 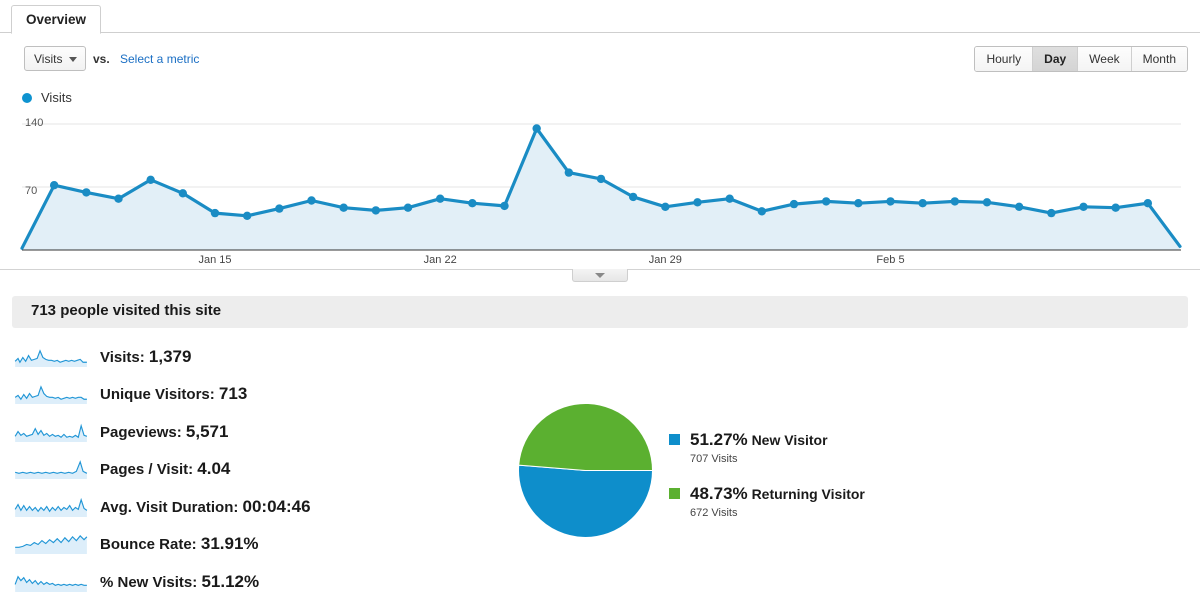 I want to click on metric-value: 51.12%, so click(x=230, y=581).